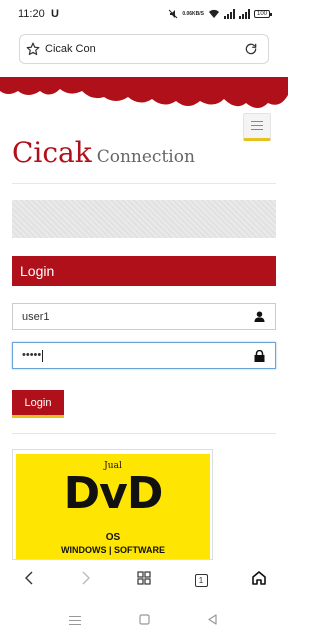  Describe the element at coordinates (251, 49) in the screenshot. I see `reload-icon` at that location.